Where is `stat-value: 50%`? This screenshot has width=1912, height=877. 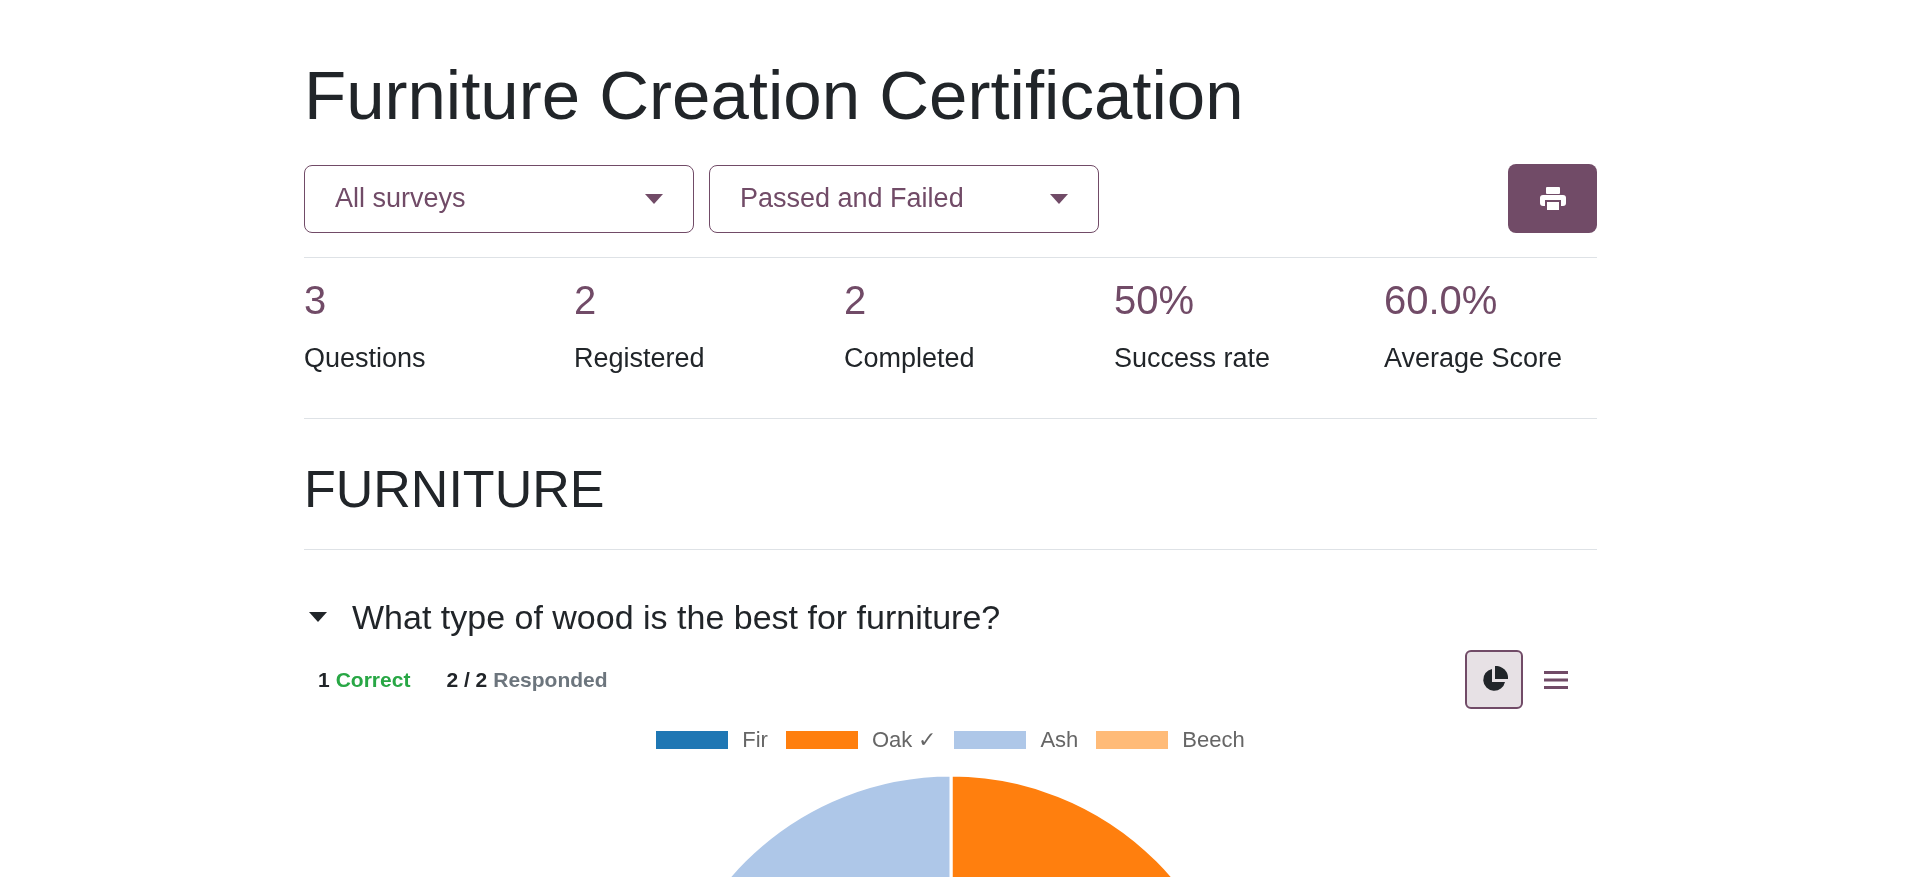 stat-value: 50% is located at coordinates (1155, 300).